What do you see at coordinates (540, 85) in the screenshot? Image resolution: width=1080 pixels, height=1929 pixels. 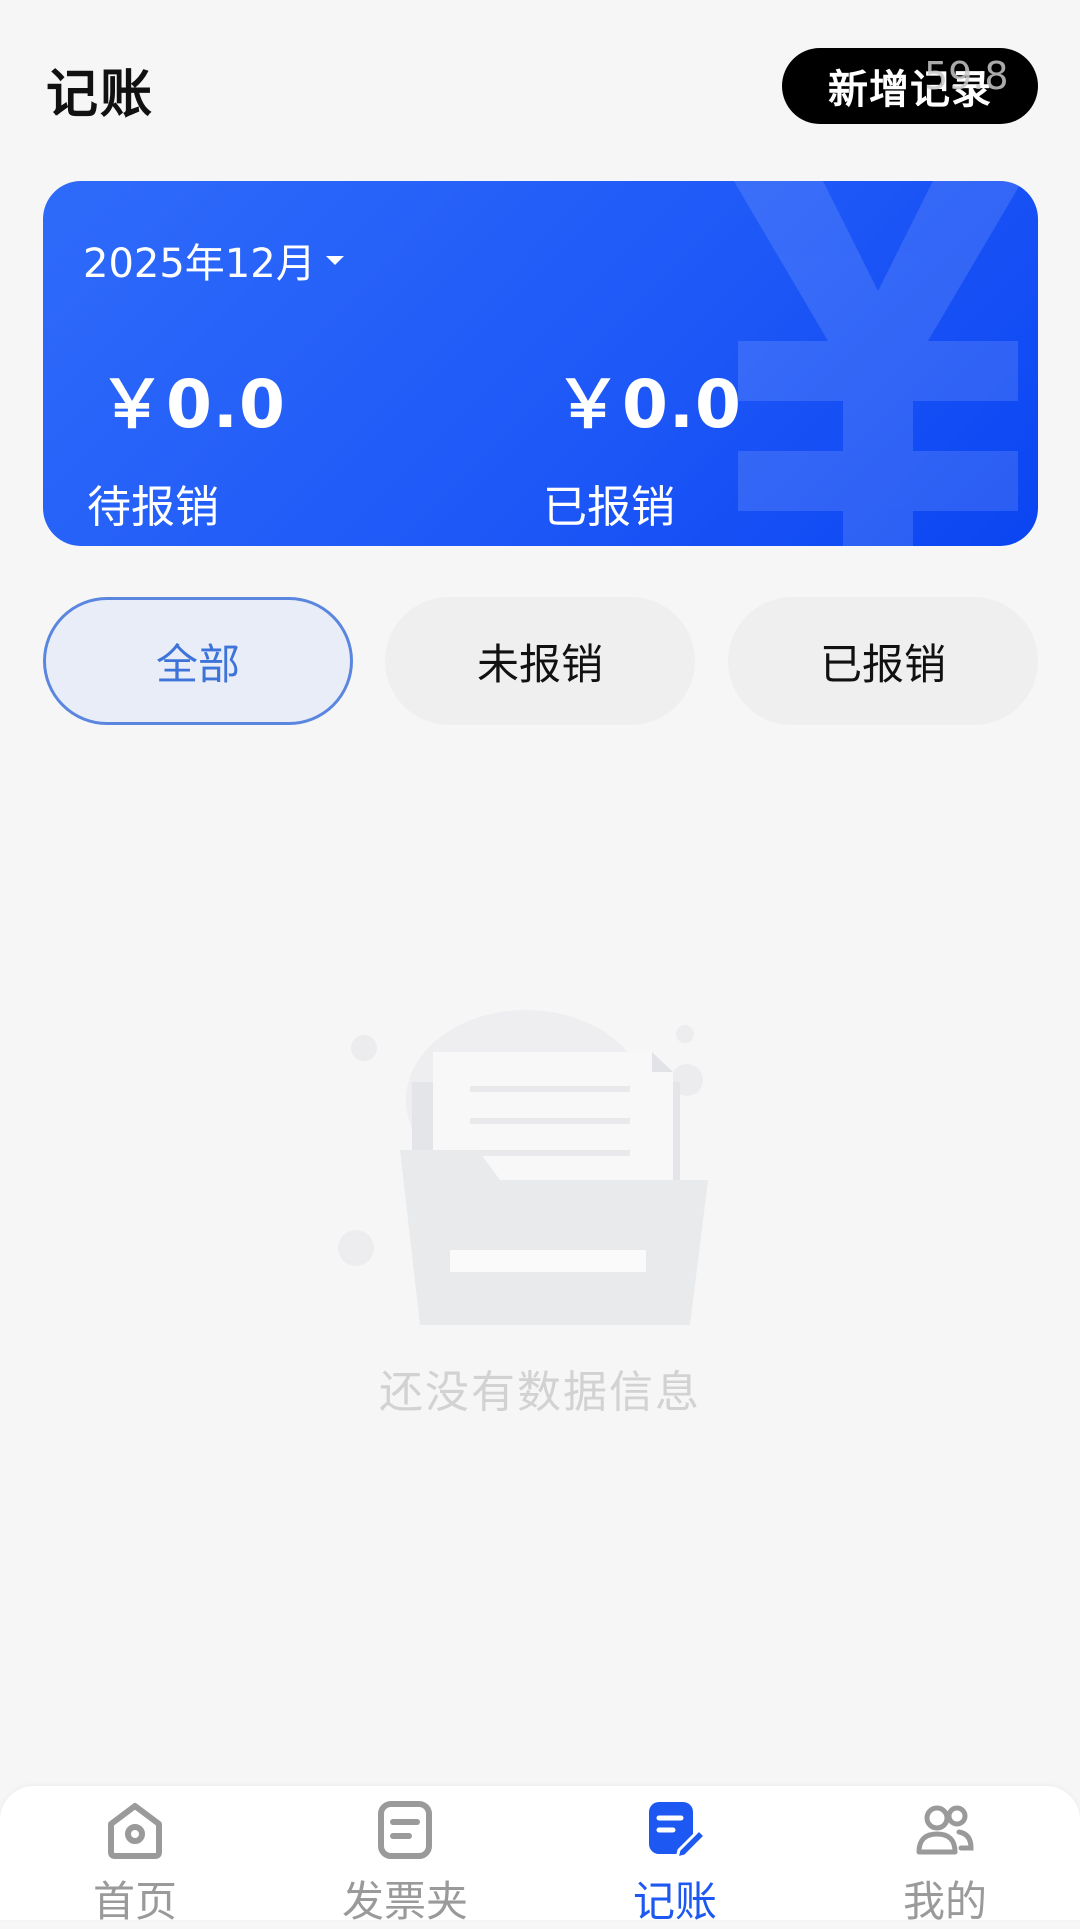 I see `header: 记账 新增记录 59.8` at bounding box center [540, 85].